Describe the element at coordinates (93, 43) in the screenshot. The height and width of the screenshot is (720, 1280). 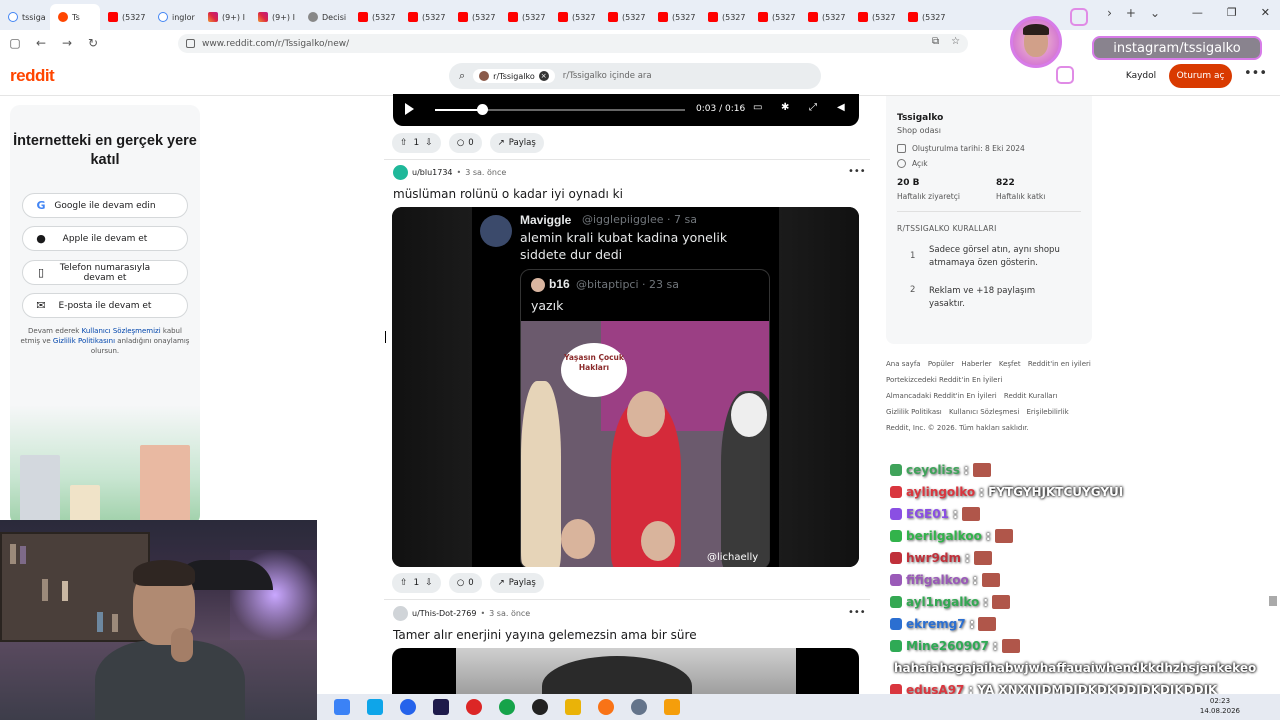
I see `reload-icon: ↻` at that location.